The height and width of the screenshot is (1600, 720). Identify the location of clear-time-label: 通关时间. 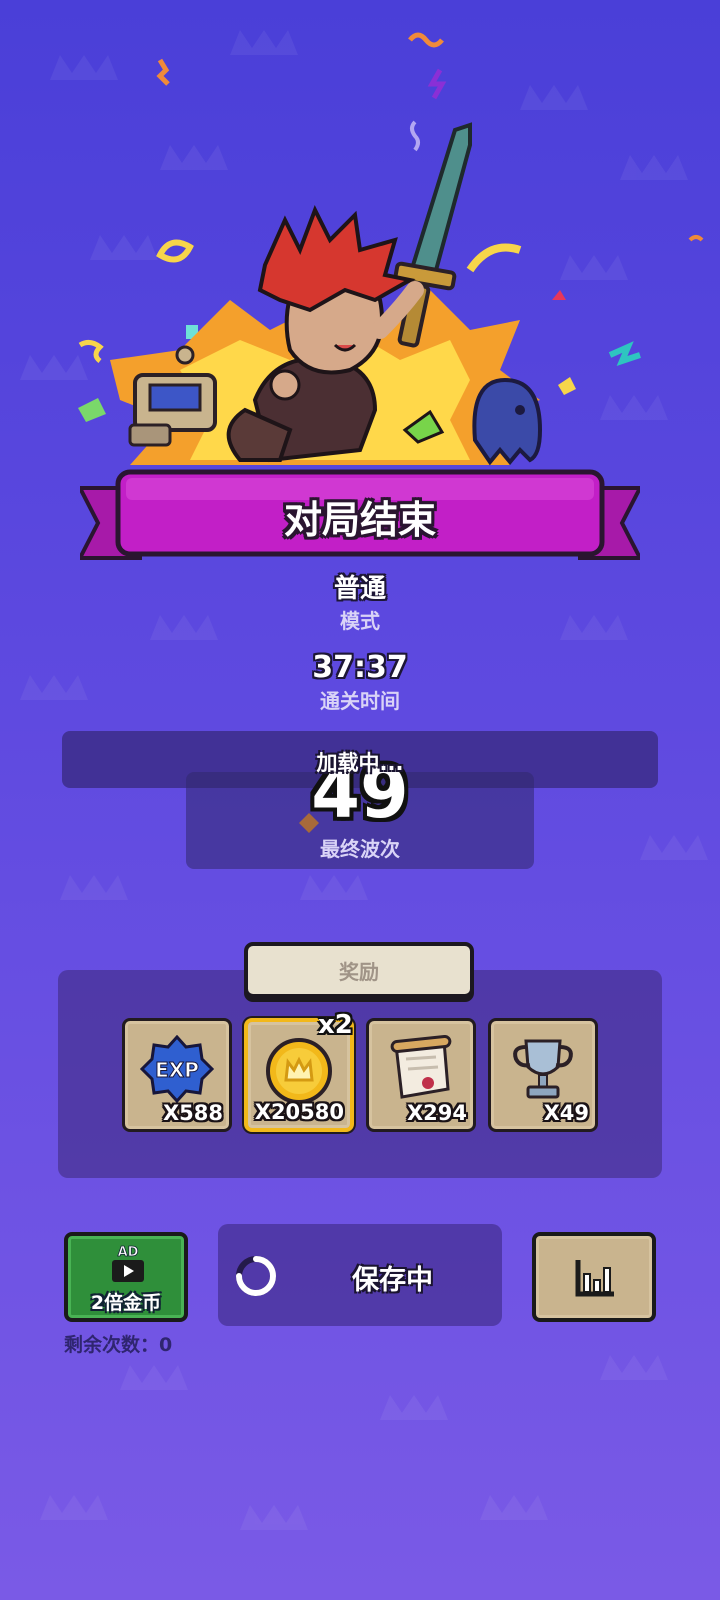
(360, 701).